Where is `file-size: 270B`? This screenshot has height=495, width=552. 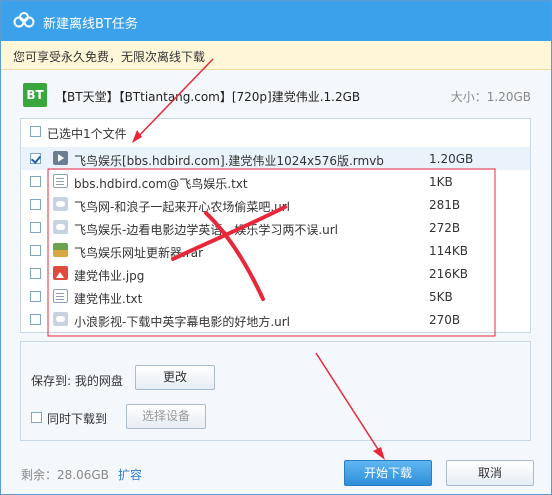 file-size: 270B is located at coordinates (445, 320).